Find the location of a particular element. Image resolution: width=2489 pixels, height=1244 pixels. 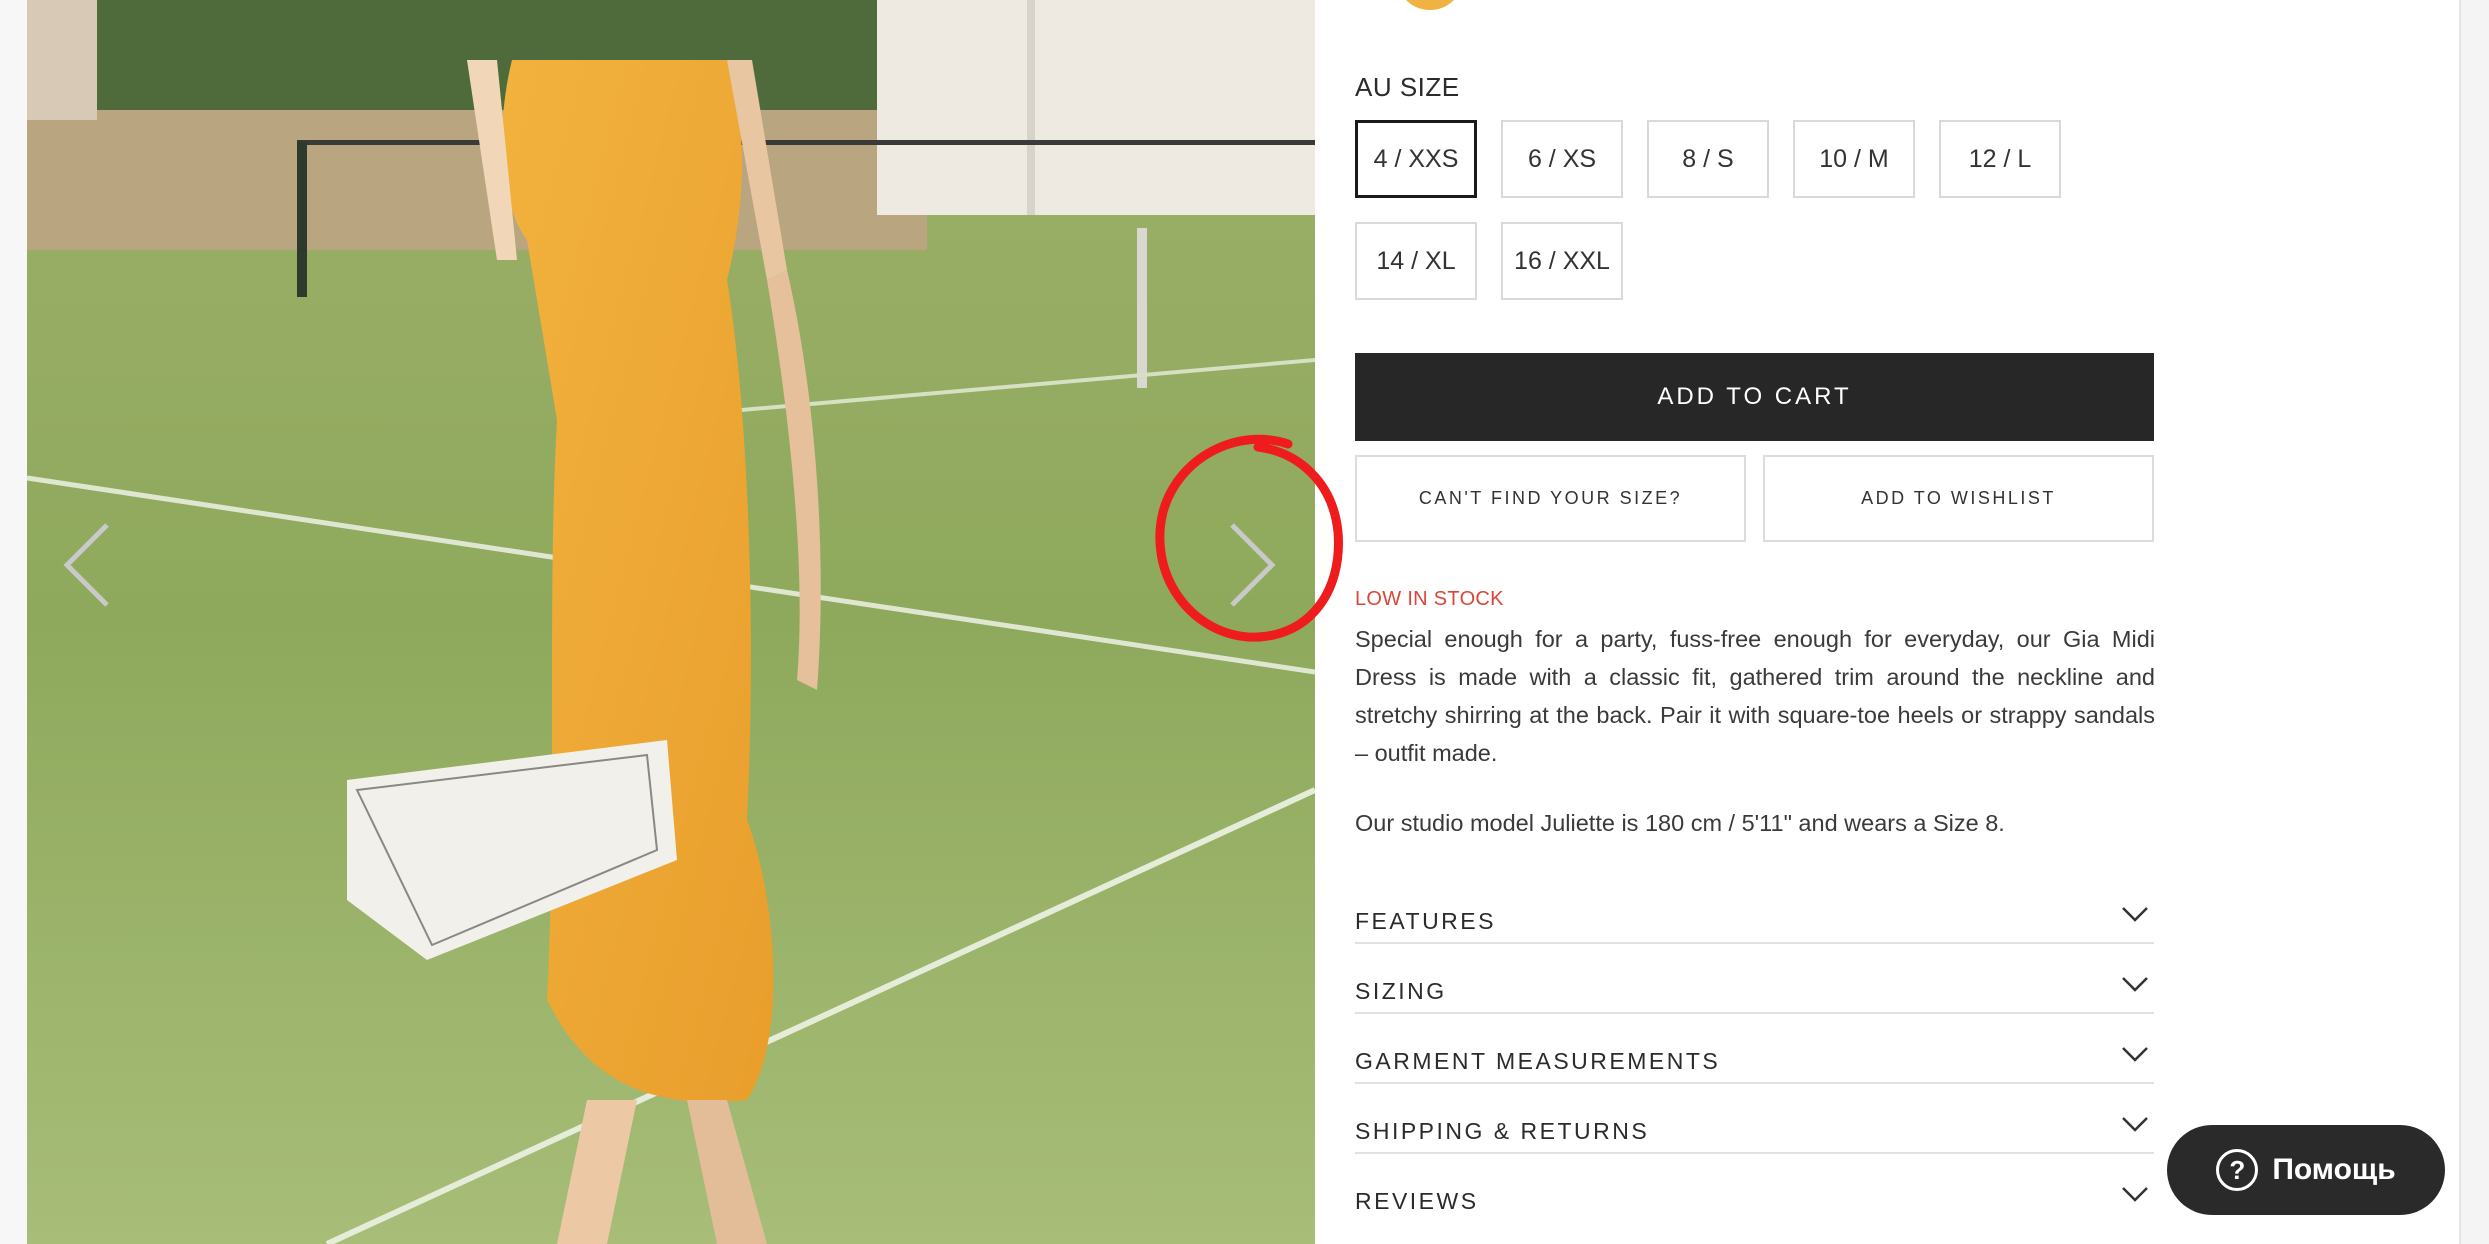

accordion-garment-measurements-title: GARMENT MEASUREMENTS is located at coordinates (1538, 1061).